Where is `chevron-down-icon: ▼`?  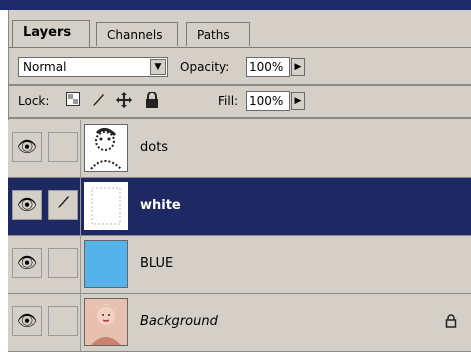
chevron-down-icon: ▼ is located at coordinates (158, 67).